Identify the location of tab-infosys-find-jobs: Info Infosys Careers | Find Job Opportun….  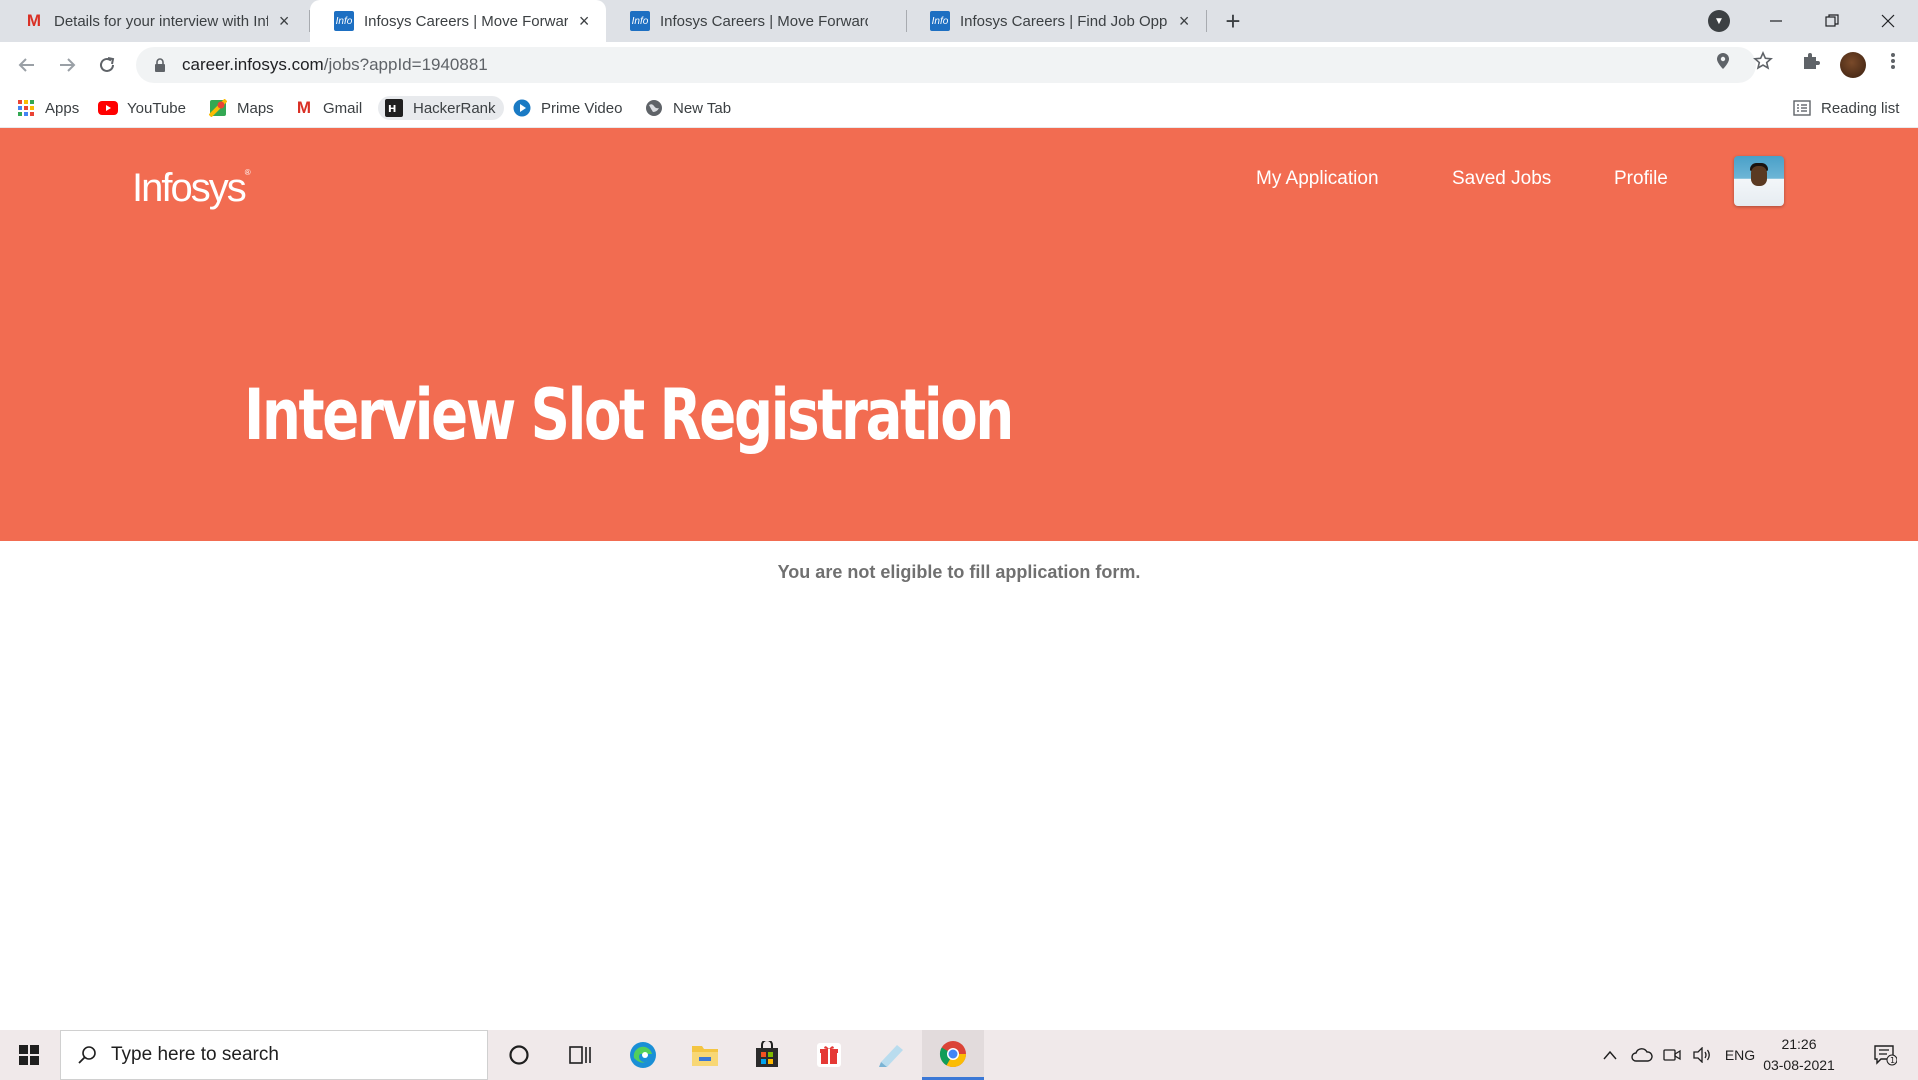
(1056, 21).